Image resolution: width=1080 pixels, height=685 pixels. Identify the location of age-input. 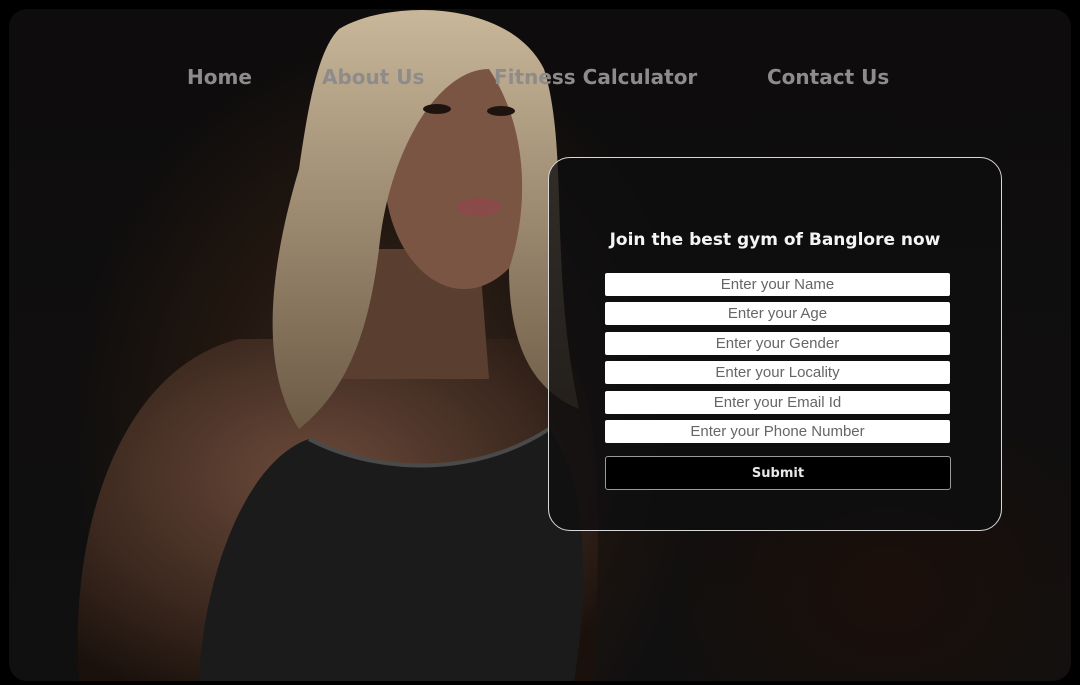
(777, 313).